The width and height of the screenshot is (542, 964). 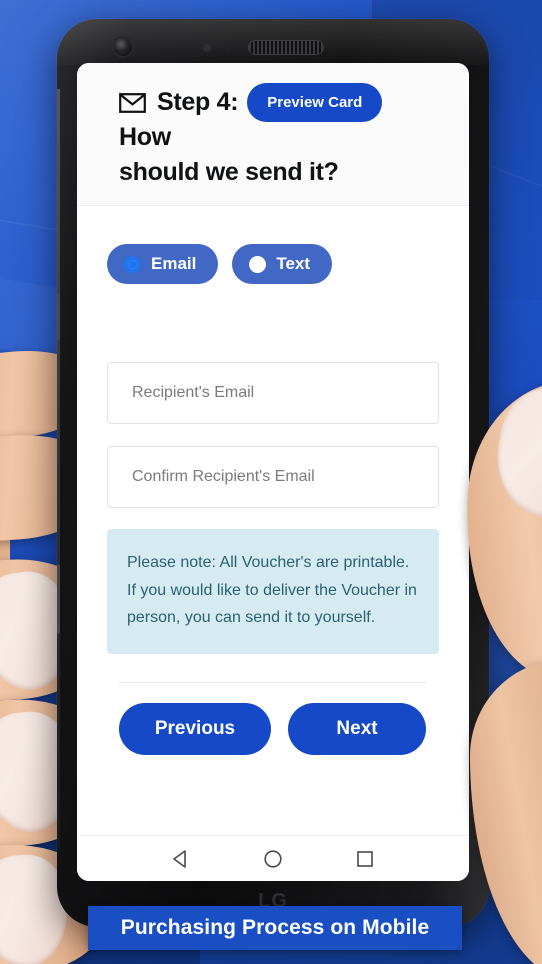 What do you see at coordinates (58, 469) in the screenshot?
I see `phone-left-edge-highlight` at bounding box center [58, 469].